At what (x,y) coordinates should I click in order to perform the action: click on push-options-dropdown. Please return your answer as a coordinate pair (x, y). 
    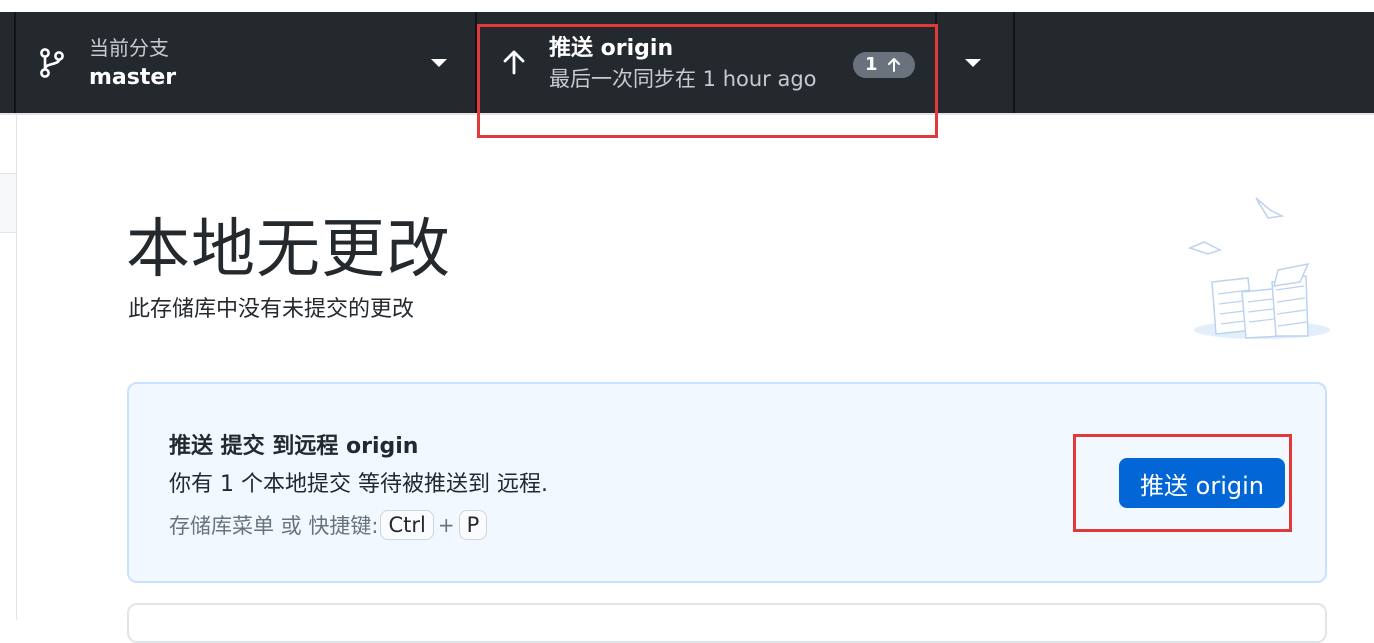
    Looking at the image, I should click on (975, 62).